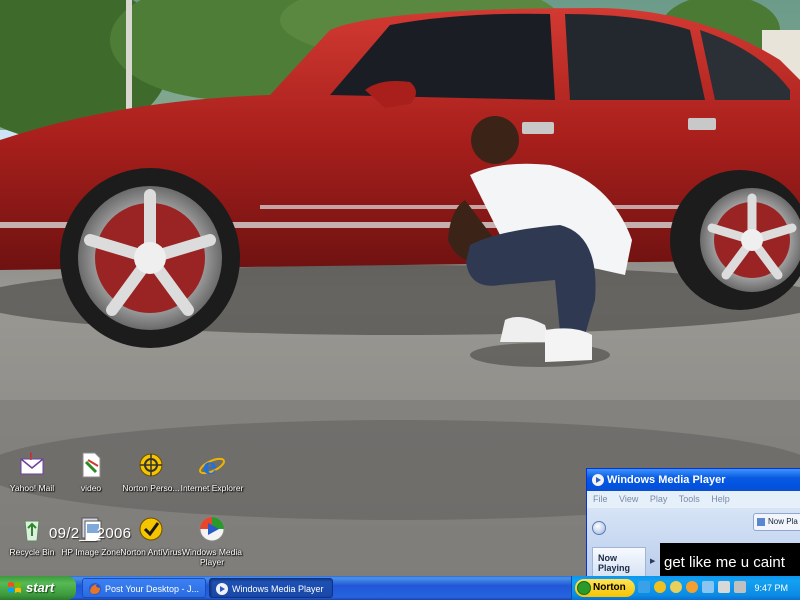 The image size is (800, 600). I want to click on yahoo-mail-icon: !, so click(32, 463).